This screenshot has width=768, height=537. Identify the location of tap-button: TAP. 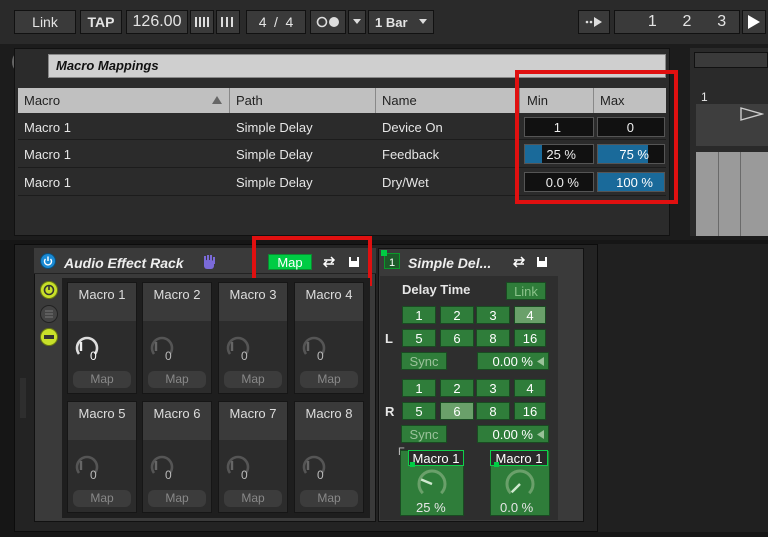
(101, 22).